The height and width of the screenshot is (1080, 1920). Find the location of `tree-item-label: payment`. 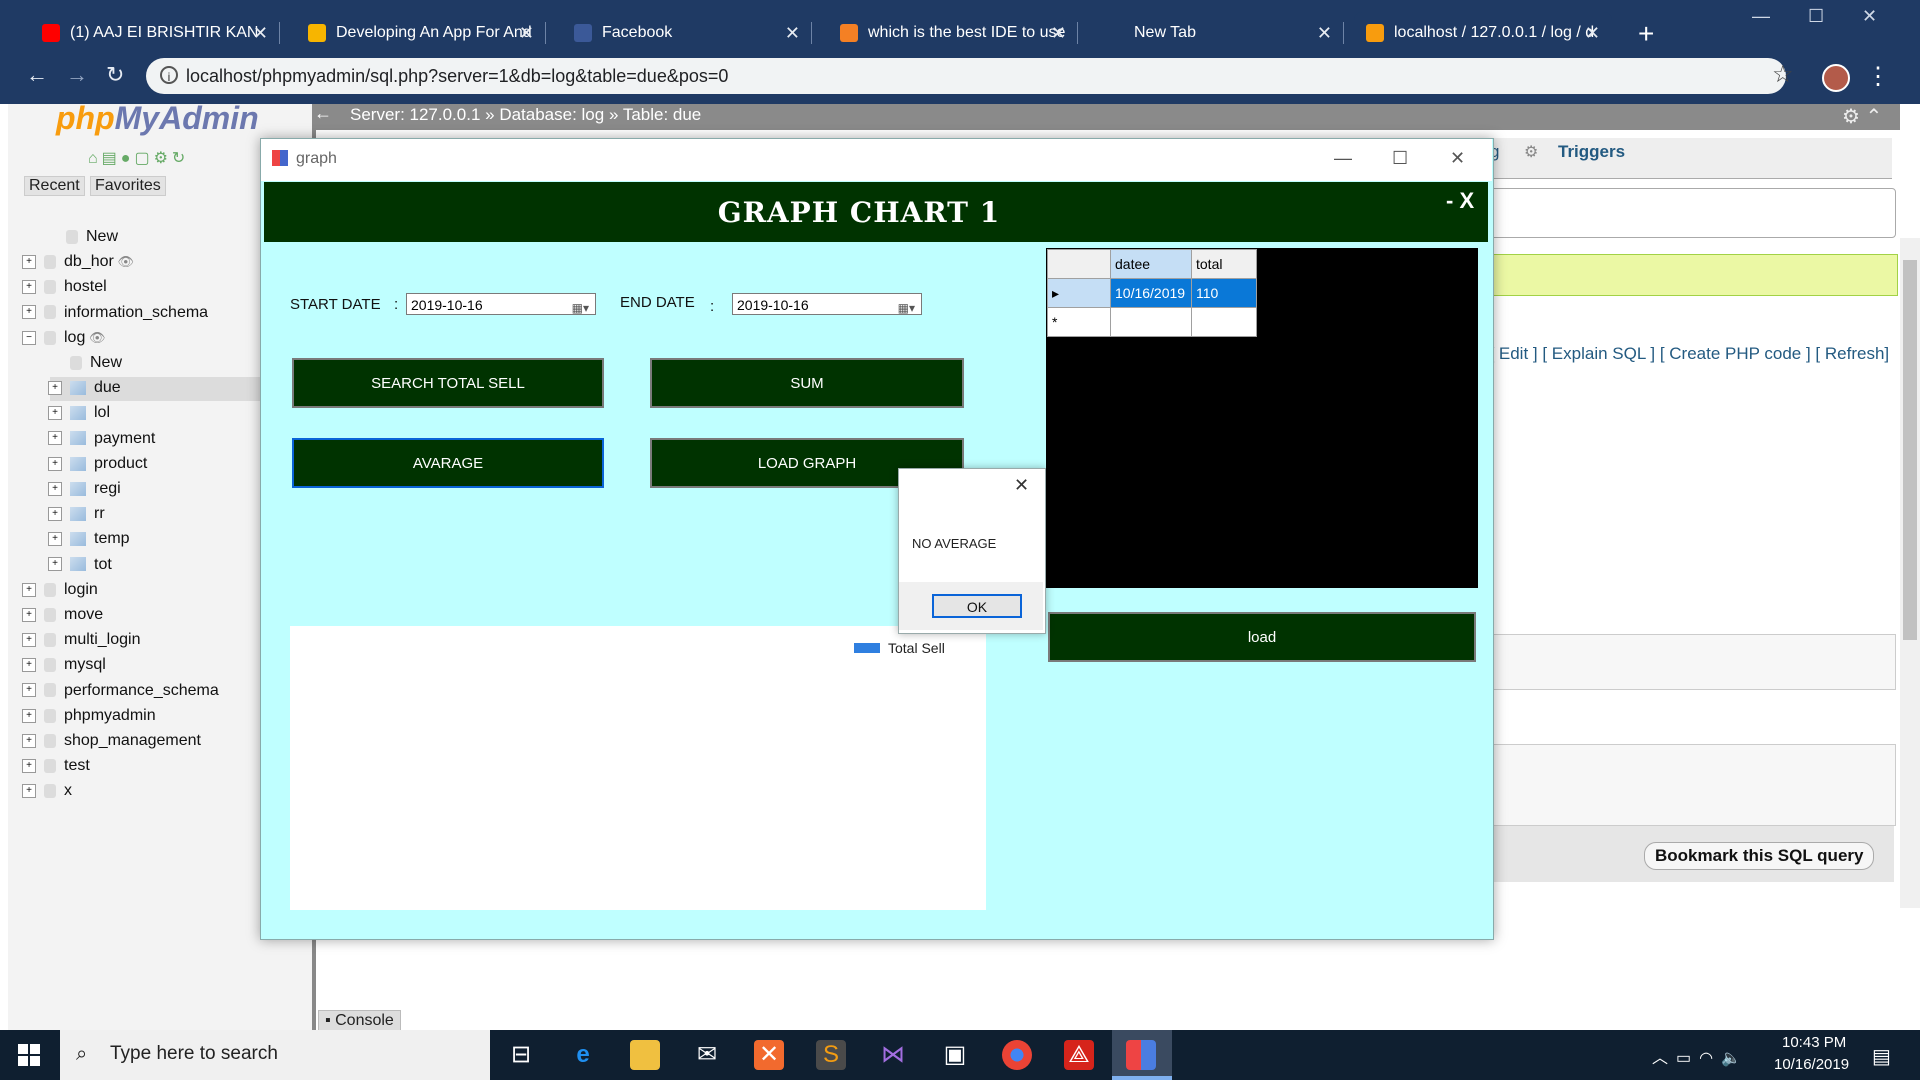

tree-item-label: payment is located at coordinates (124, 438).